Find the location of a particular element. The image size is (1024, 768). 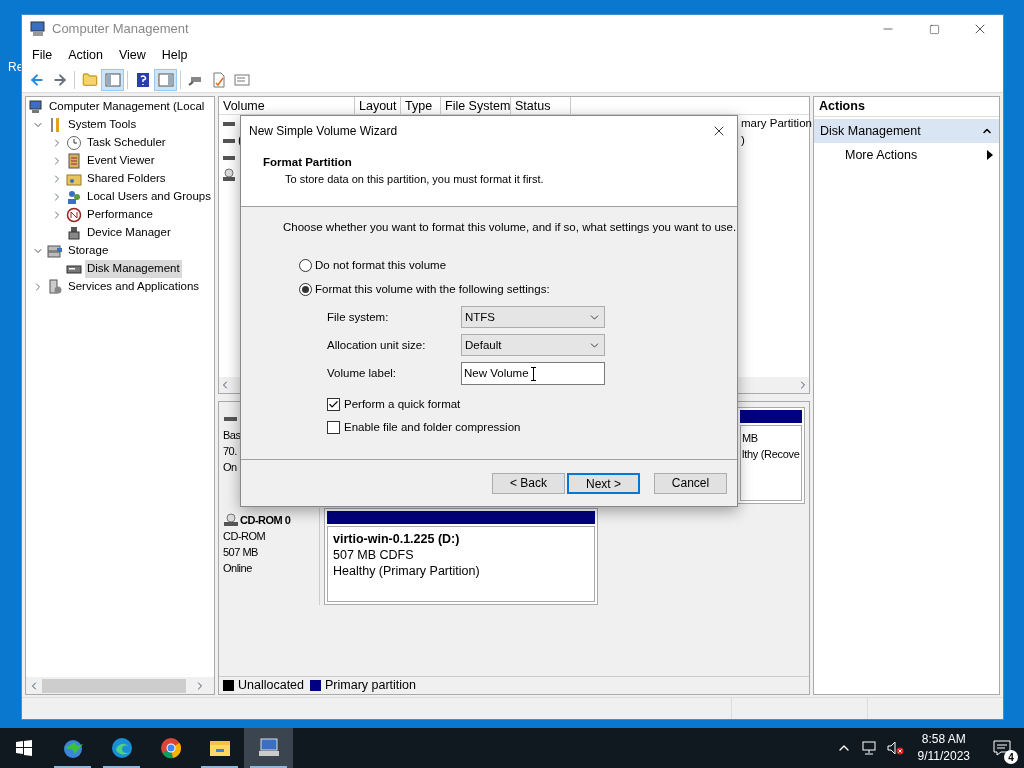

disk-info: Online is located at coordinates (238, 568).